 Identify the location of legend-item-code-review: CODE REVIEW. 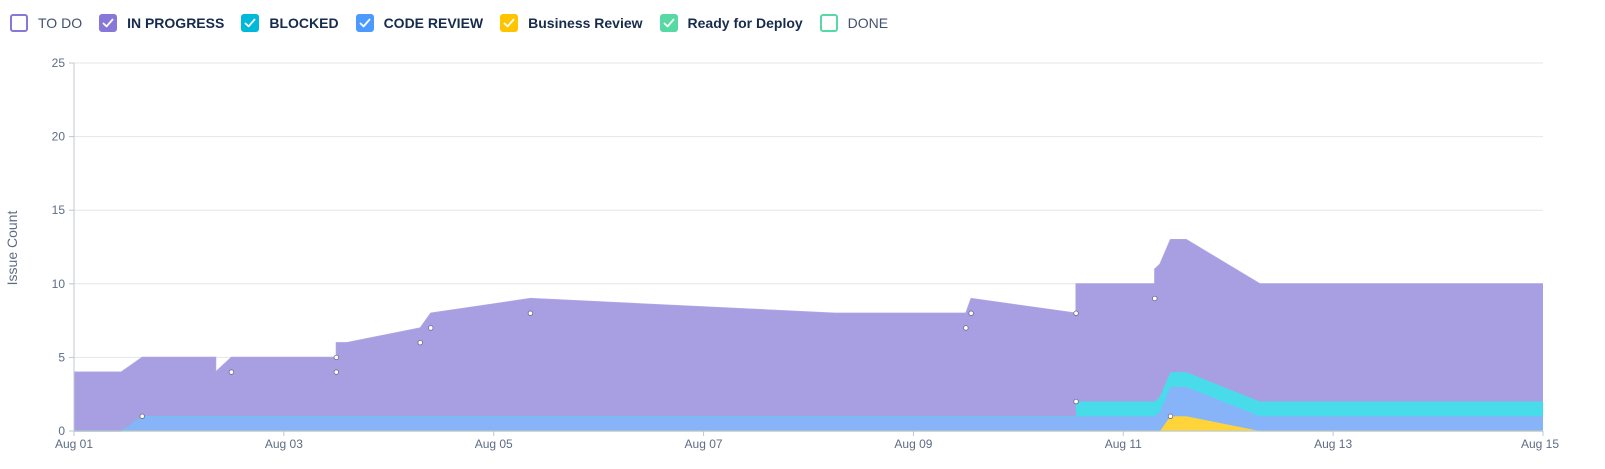
(419, 23).